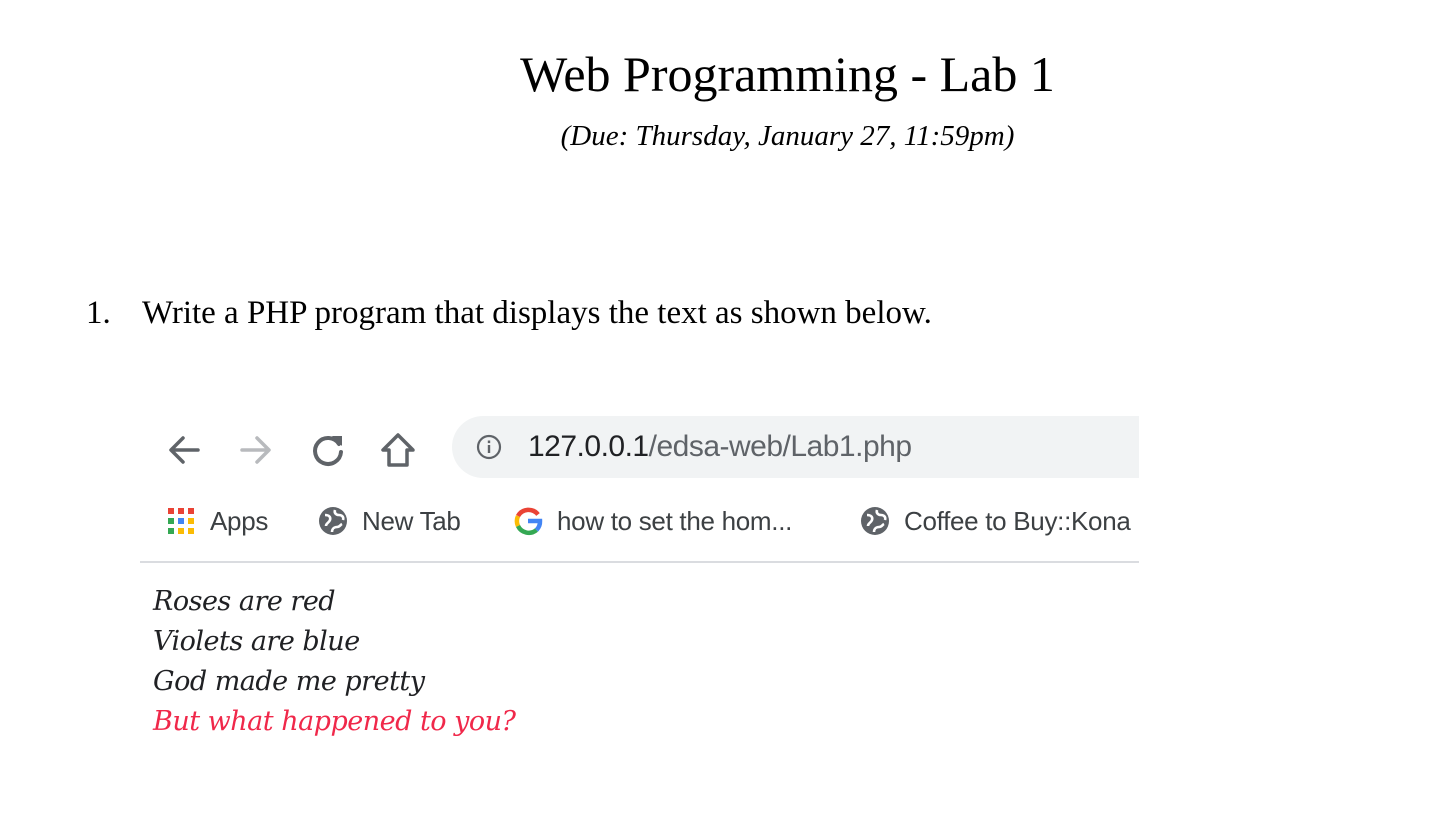  I want to click on reload-icon, so click(328, 451).